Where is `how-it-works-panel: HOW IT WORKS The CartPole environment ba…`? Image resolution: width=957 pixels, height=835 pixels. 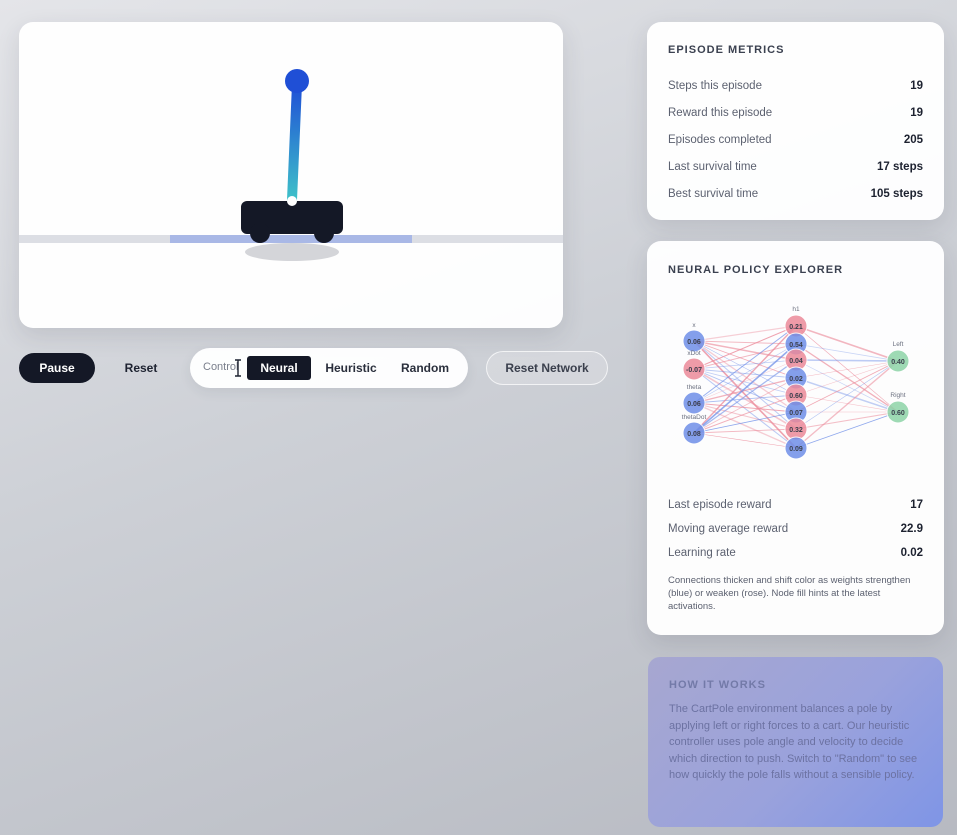
how-it-works-panel: HOW IT WORKS The CartPole environment ba… is located at coordinates (795, 742).